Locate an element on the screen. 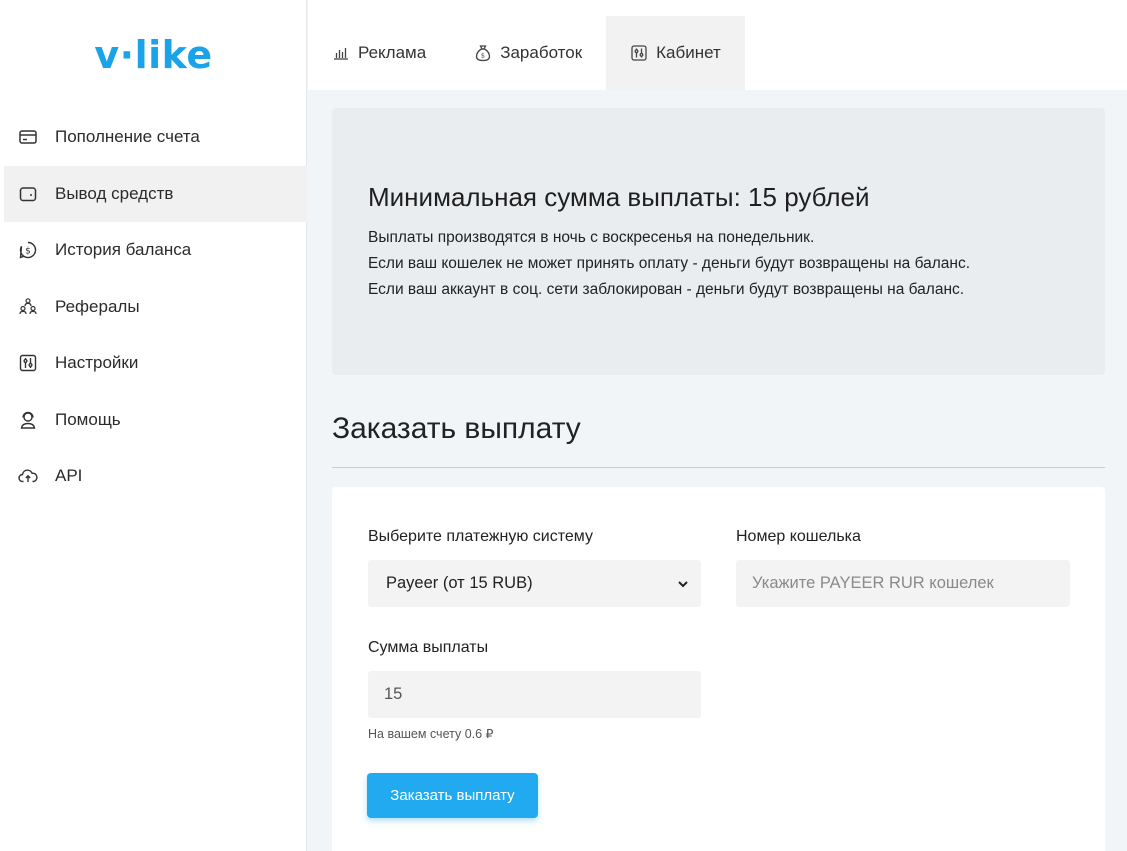  site-logo: v·like is located at coordinates (153, 55).